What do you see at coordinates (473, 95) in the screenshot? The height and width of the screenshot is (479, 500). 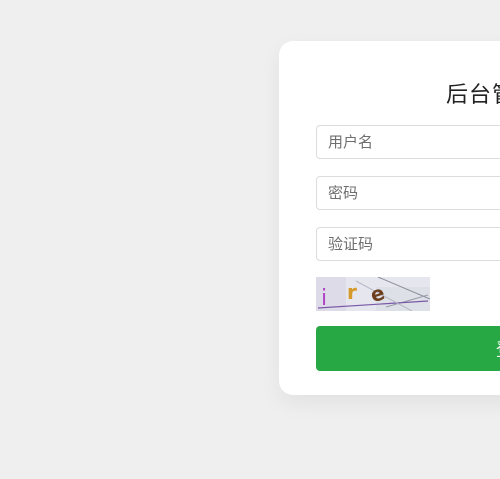 I see `page-title: 后台管理系统` at bounding box center [473, 95].